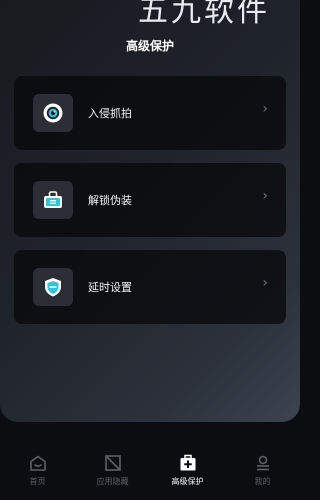 Image resolution: width=320 pixels, height=500 pixels. What do you see at coordinates (262, 463) in the screenshot?
I see `profile-icon` at bounding box center [262, 463].